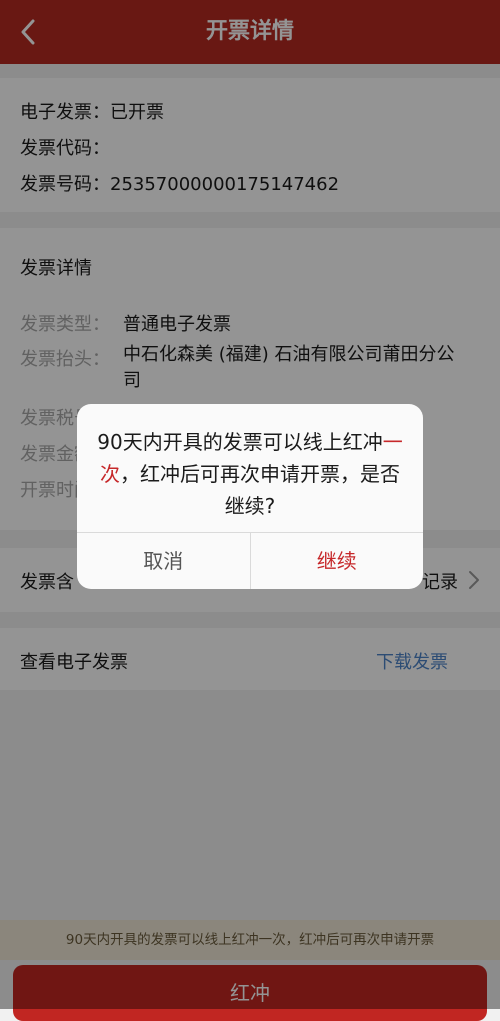  What do you see at coordinates (240, 442) in the screenshot?
I see `dialog-message-part1: 90天内开具的发票可以线上红冲` at bounding box center [240, 442].